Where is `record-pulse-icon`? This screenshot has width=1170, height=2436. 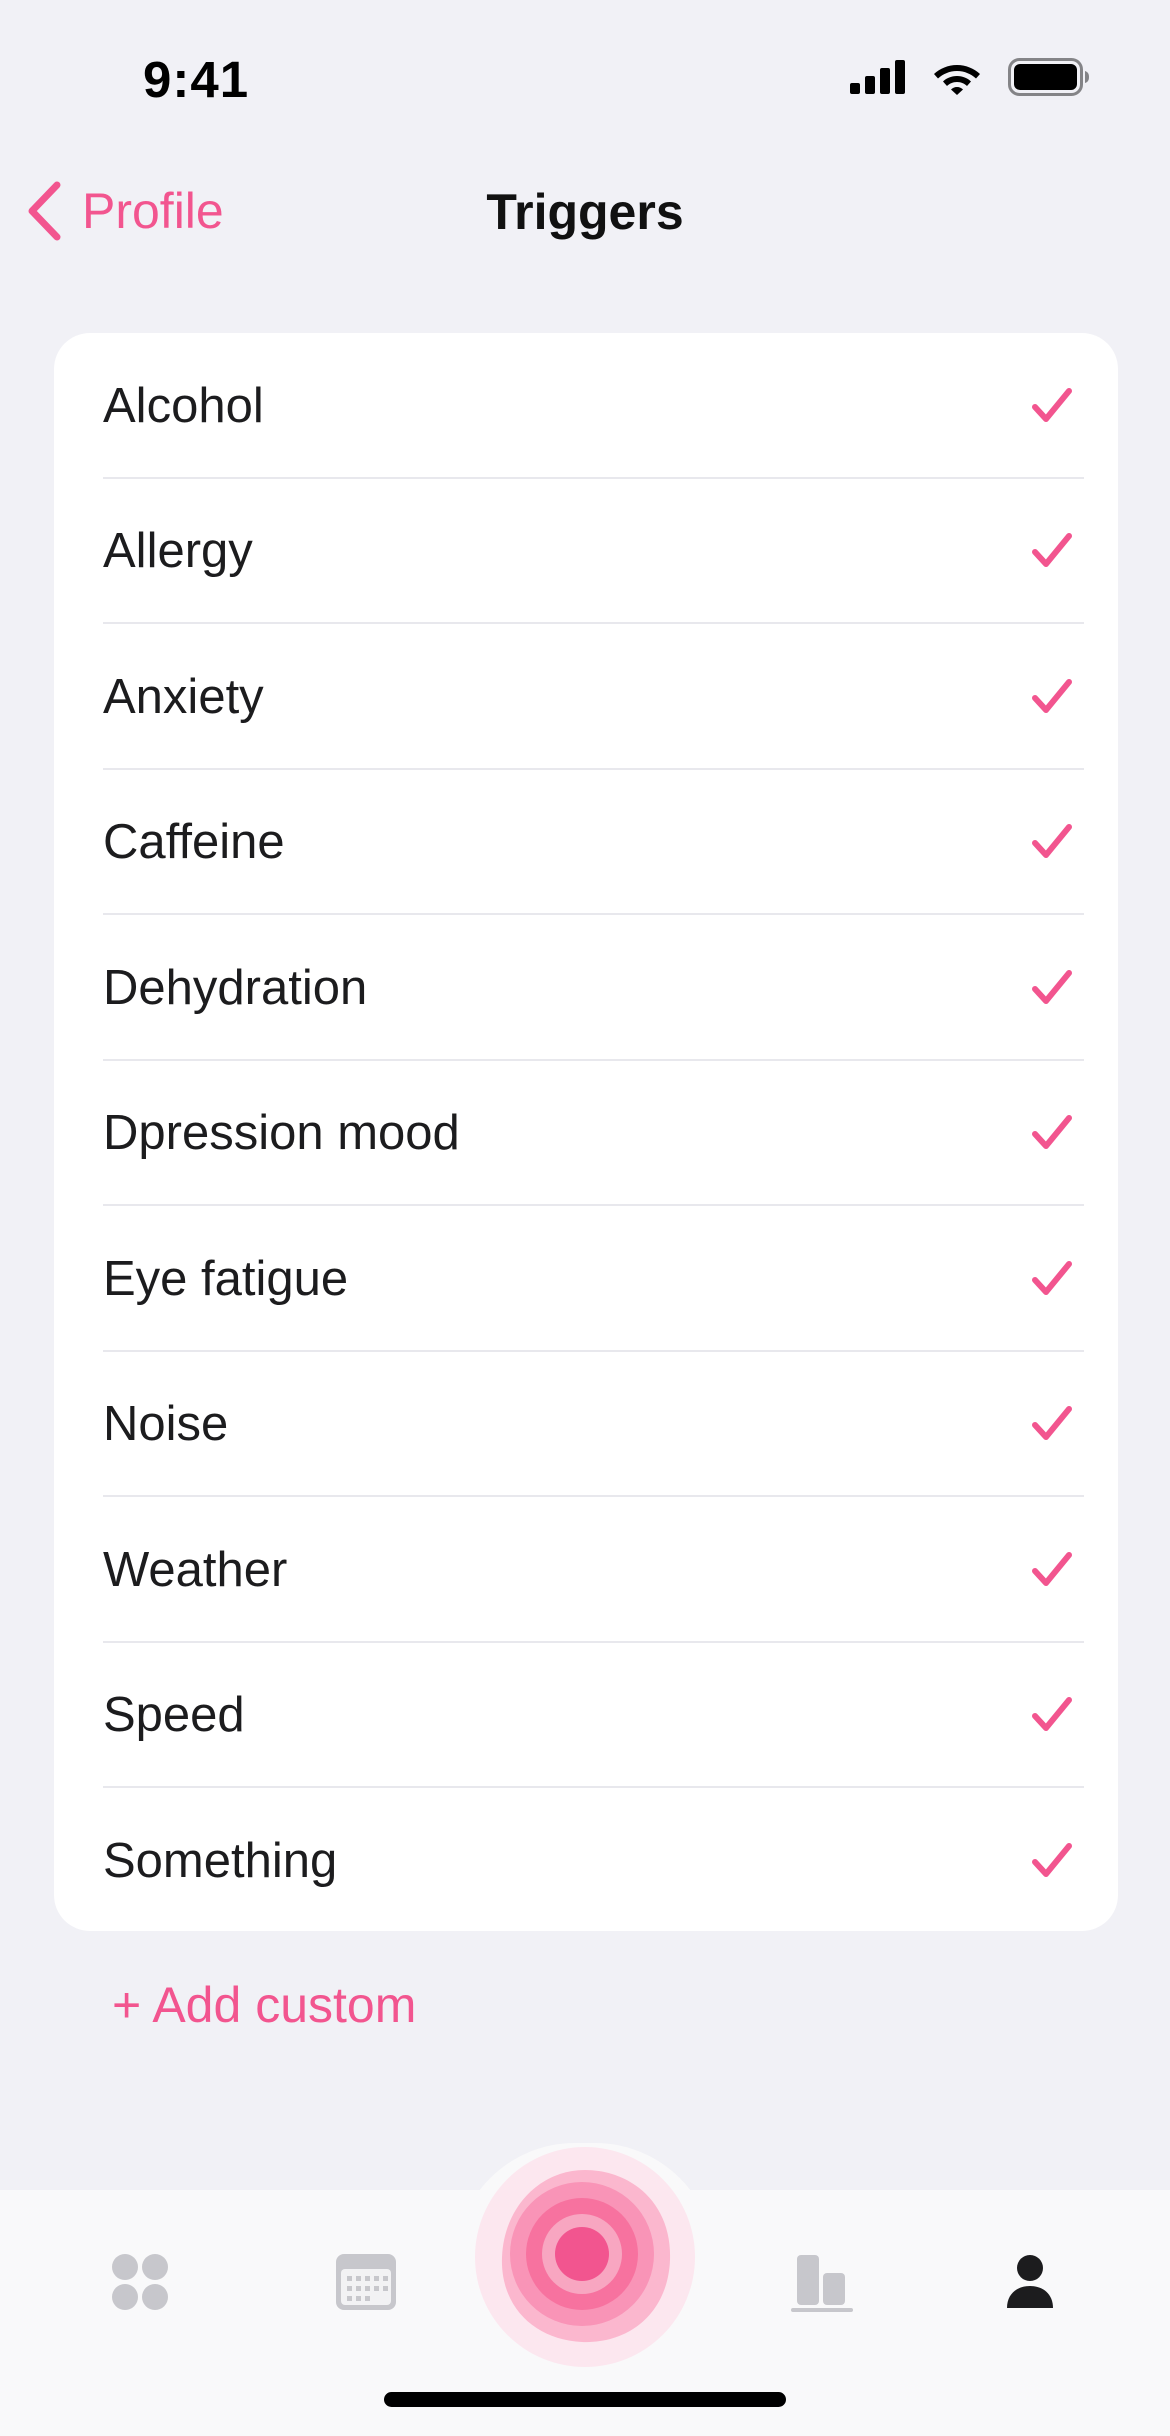
record-pulse-icon is located at coordinates (586, 2256).